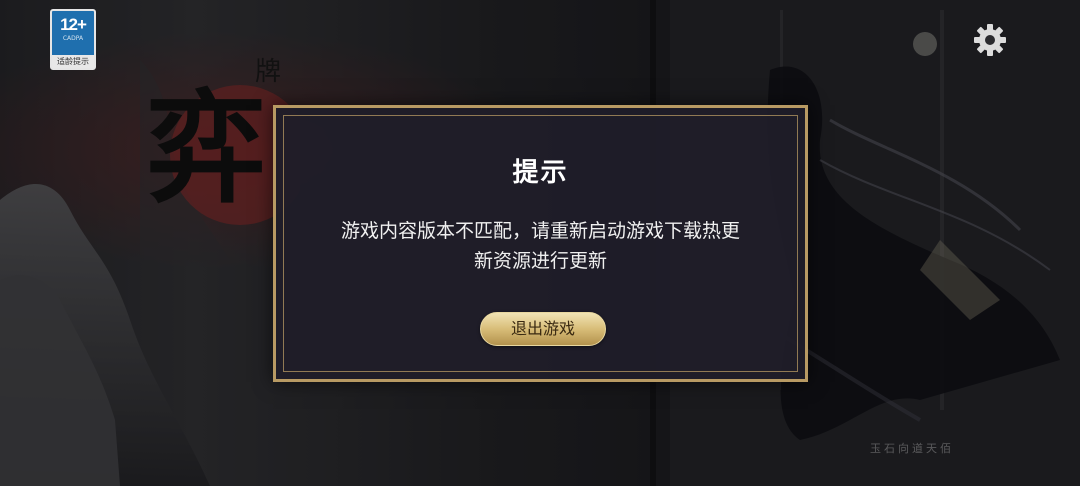  I want to click on age-rating-number: 12+, so click(73, 24).